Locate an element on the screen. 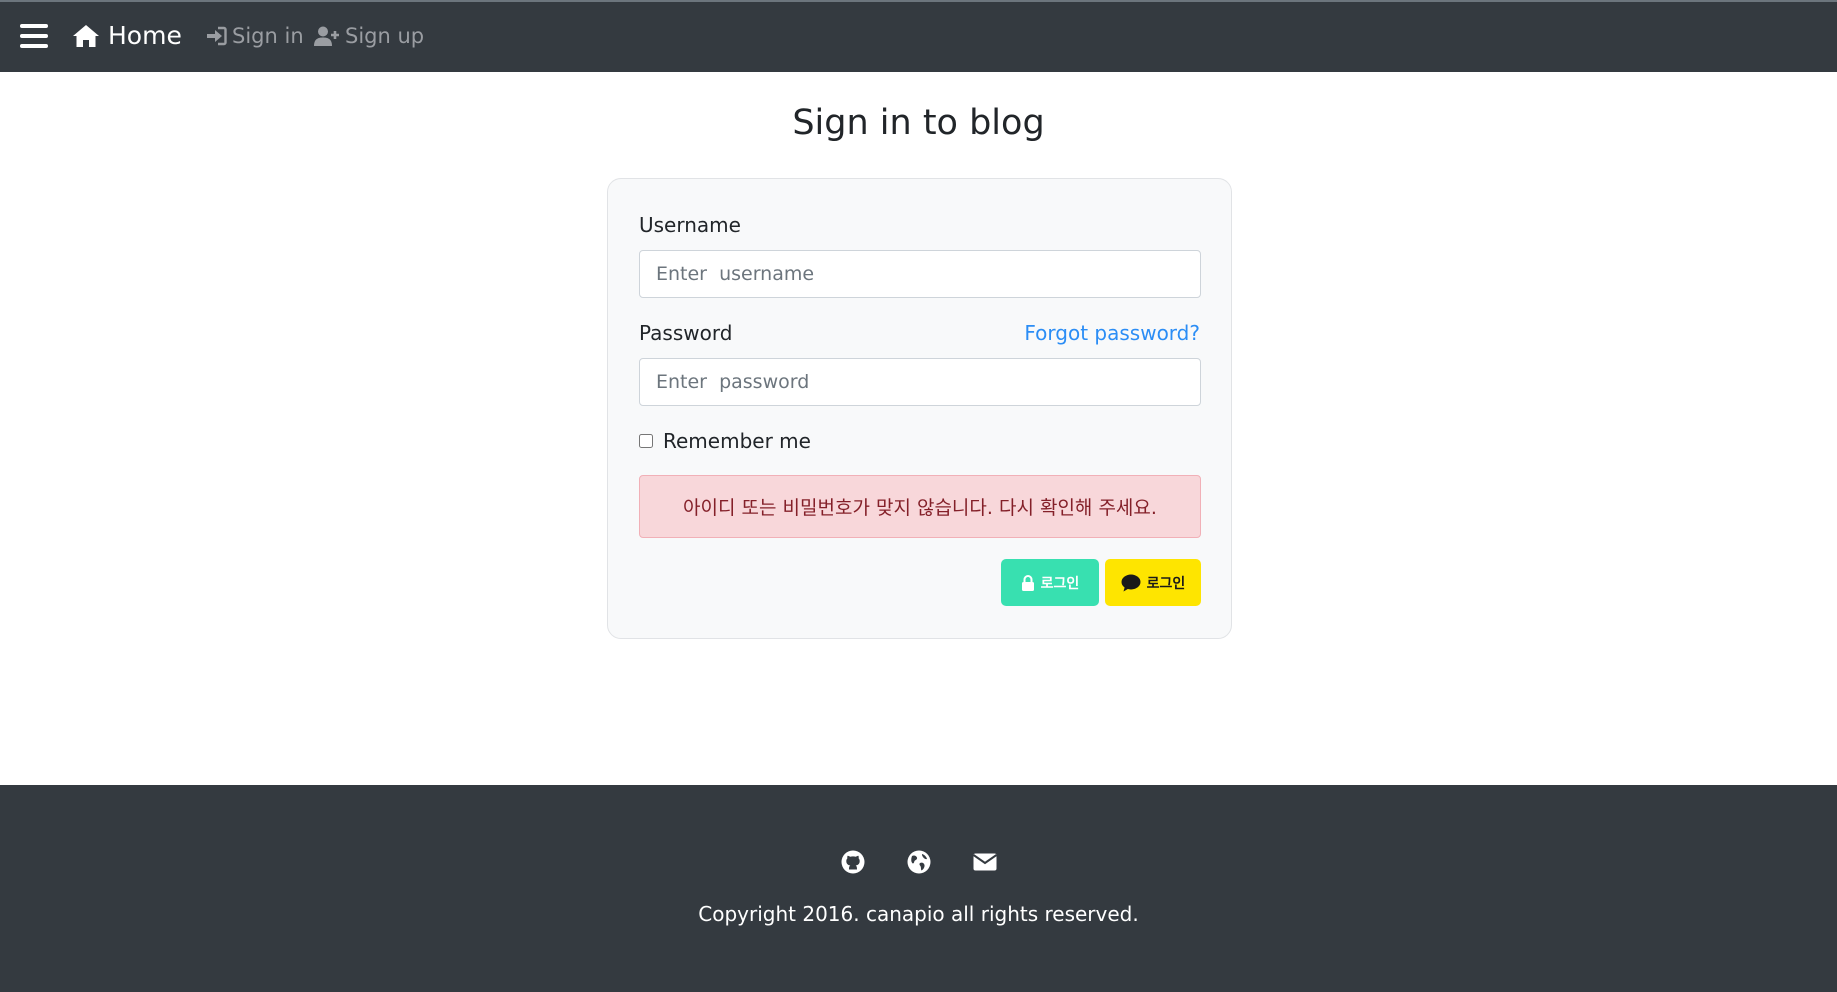 This screenshot has width=1837, height=992. sign-in-icon is located at coordinates (217, 36).